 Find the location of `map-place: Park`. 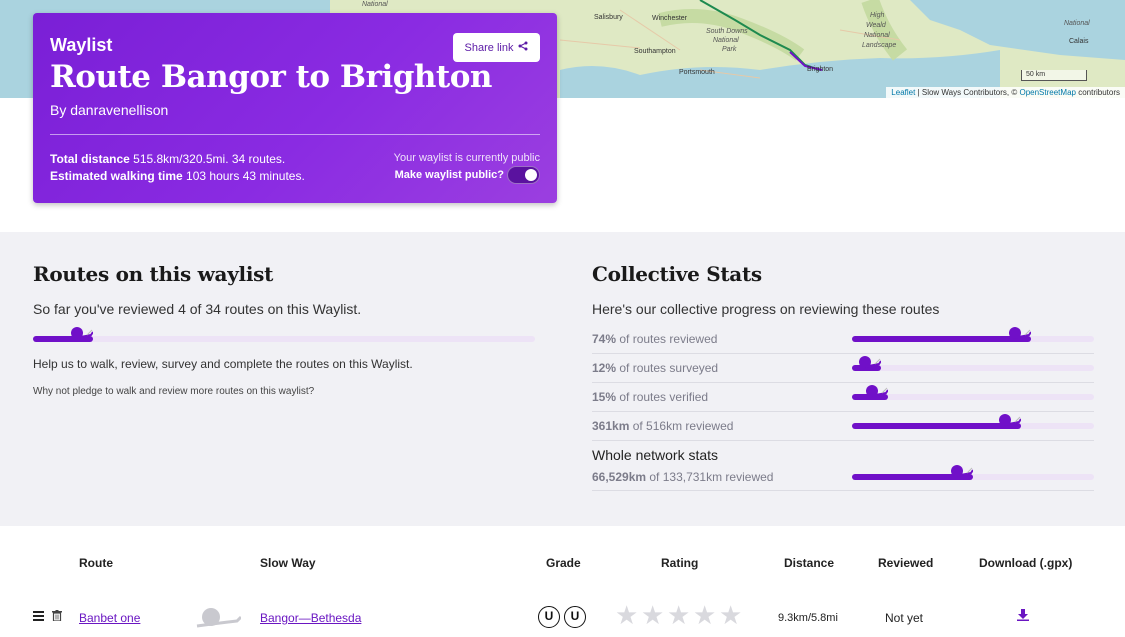

map-place: Park is located at coordinates (729, 49).